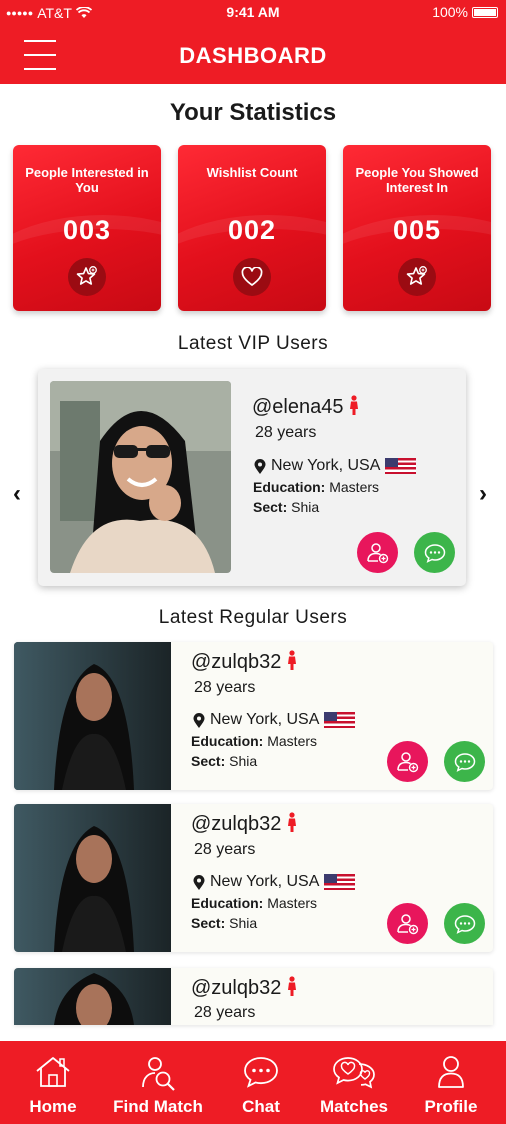 This screenshot has width=506, height=1124. What do you see at coordinates (140, 477) in the screenshot?
I see `vip-user-photo` at bounding box center [140, 477].